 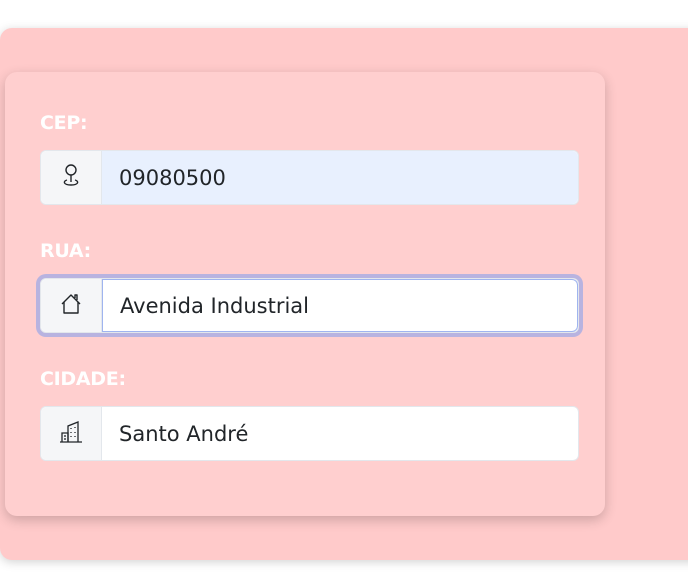 I want to click on cidade-input-group, so click(x=309, y=433).